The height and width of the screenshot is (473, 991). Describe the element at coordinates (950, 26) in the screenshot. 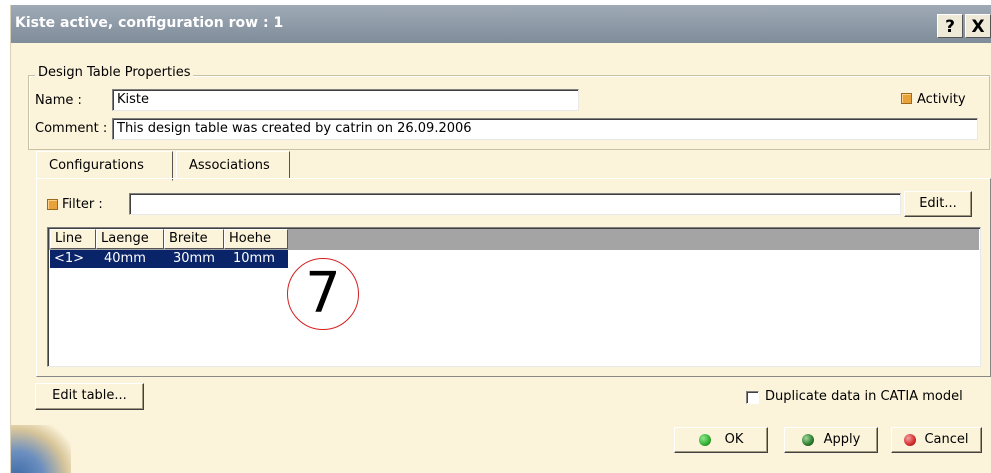

I see `help-button: ?` at that location.